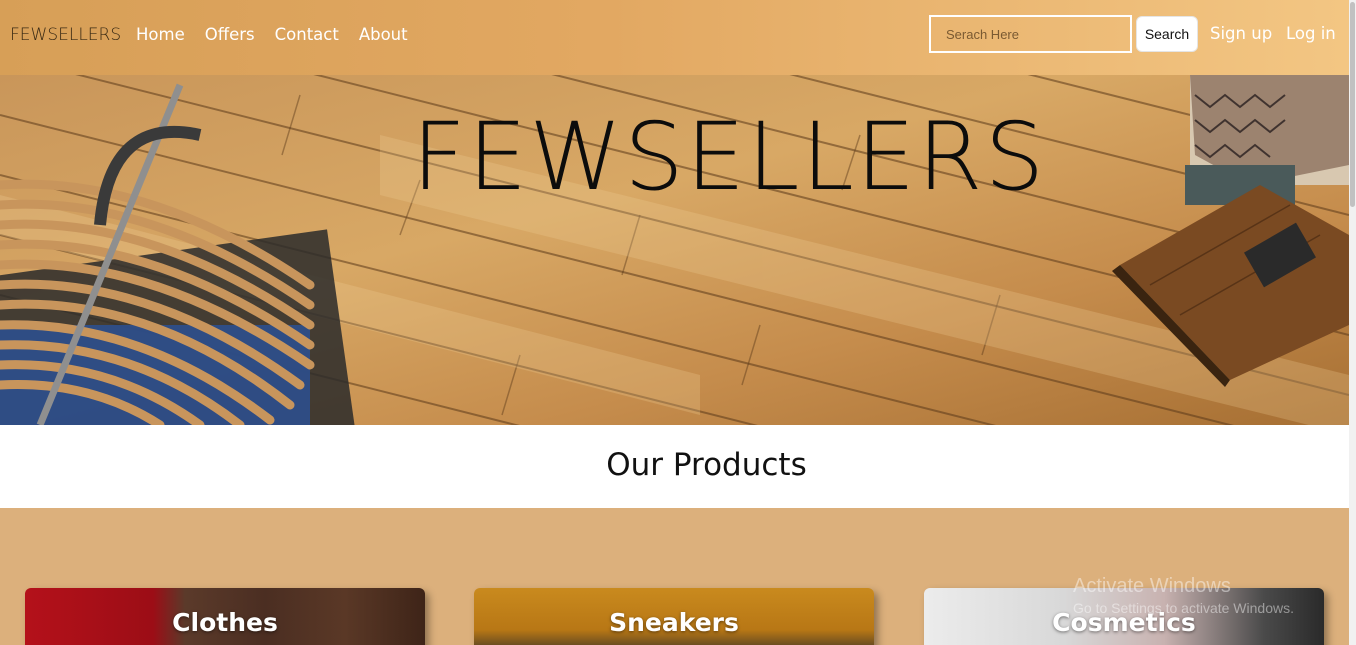 The height and width of the screenshot is (645, 1356). What do you see at coordinates (1124, 622) in the screenshot?
I see `product-card-label: Cosmetics` at bounding box center [1124, 622].